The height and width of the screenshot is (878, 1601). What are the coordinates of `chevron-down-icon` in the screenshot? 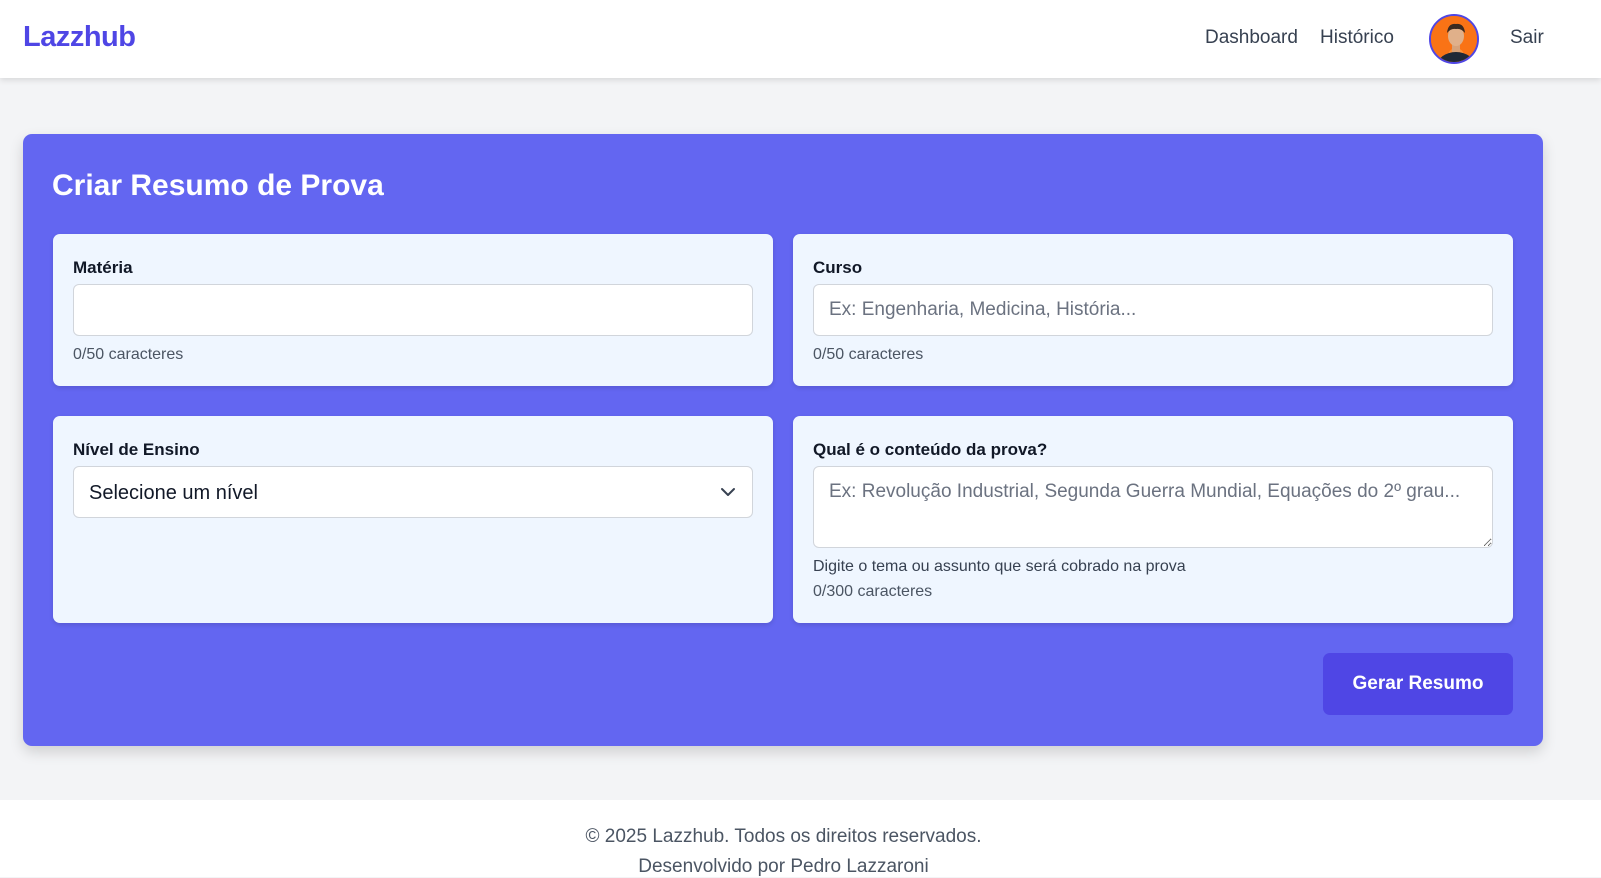 It's located at (728, 494).